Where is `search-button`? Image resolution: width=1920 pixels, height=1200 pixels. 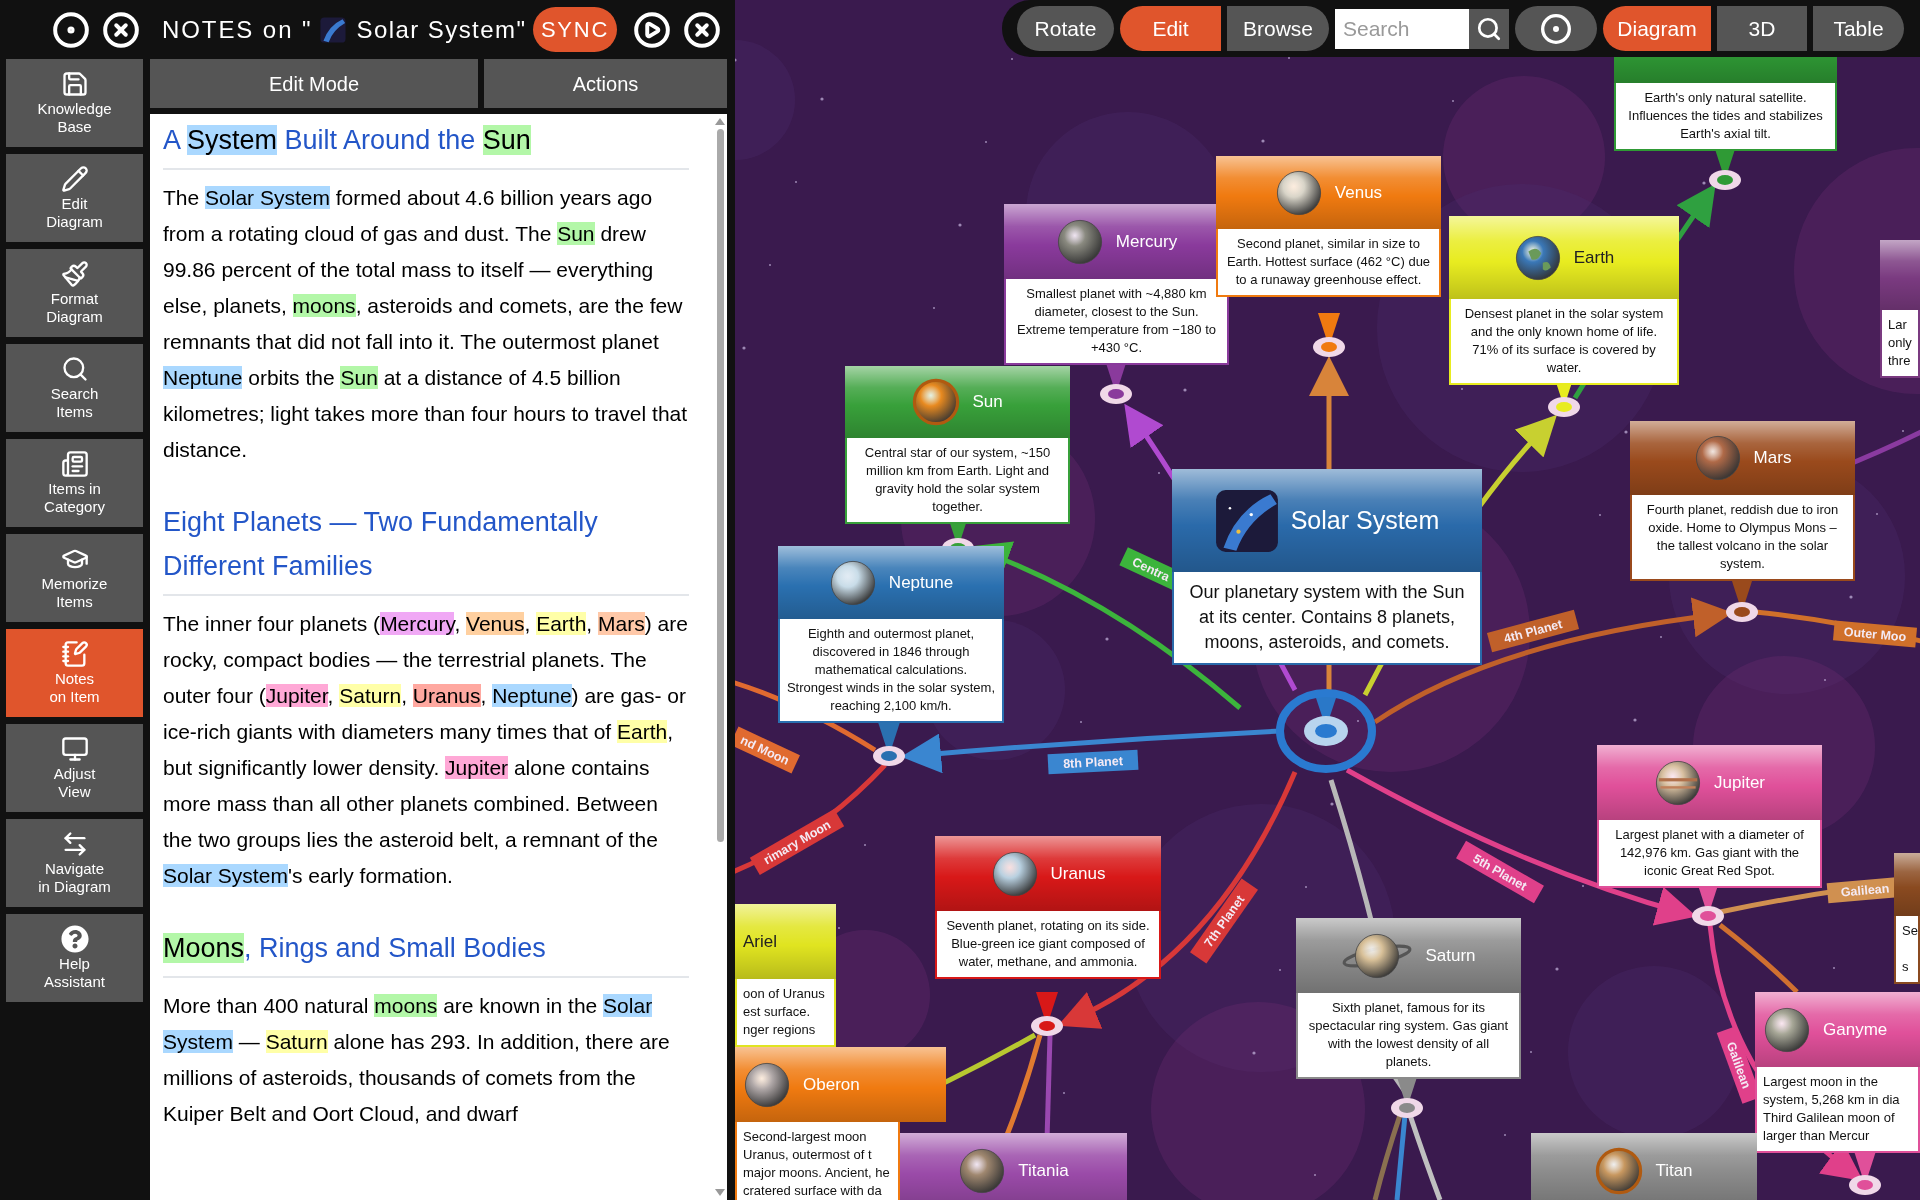 search-button is located at coordinates (1489, 28).